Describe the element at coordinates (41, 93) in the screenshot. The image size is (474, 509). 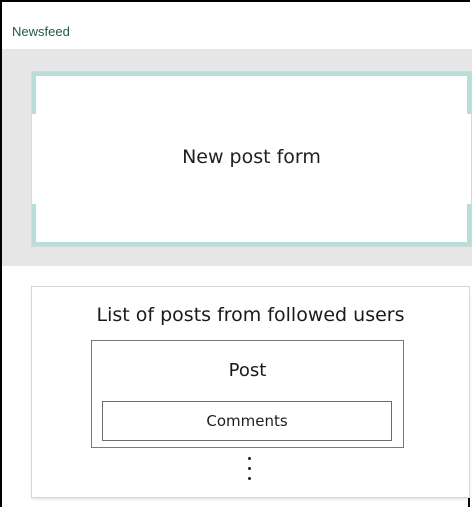
I see `form-corner-top-left` at that location.